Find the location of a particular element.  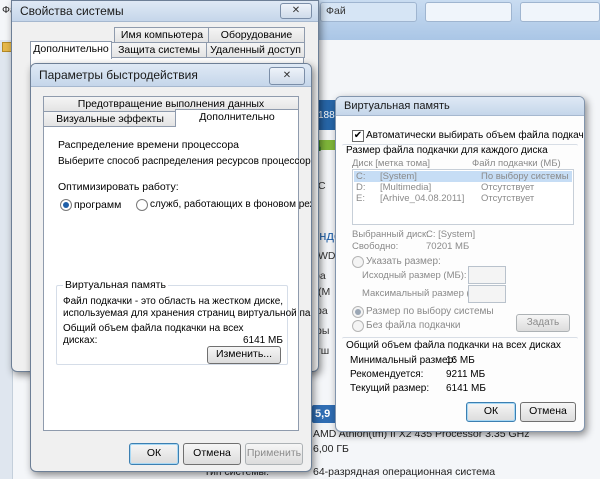

vm-cancel-button: Отмена is located at coordinates (548, 412).